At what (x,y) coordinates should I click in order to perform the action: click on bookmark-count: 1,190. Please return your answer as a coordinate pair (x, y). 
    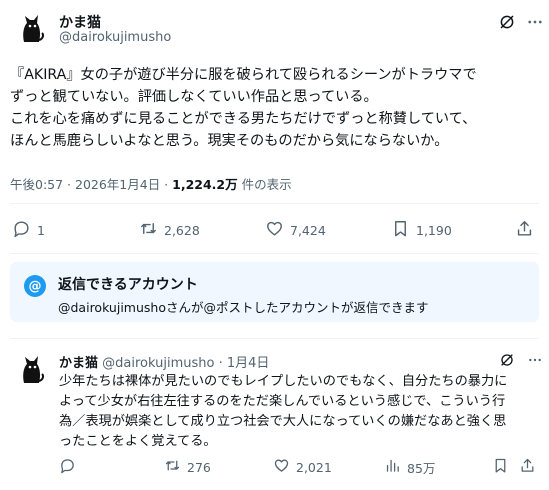
    Looking at the image, I should click on (434, 230).